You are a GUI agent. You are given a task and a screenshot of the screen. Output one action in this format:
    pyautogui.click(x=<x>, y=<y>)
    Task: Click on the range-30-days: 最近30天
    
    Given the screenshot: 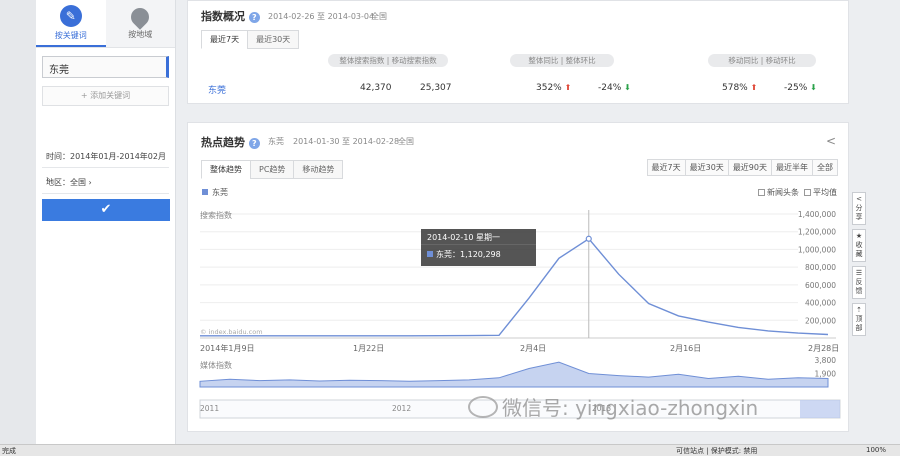 What is the action you would take?
    pyautogui.click(x=706, y=167)
    